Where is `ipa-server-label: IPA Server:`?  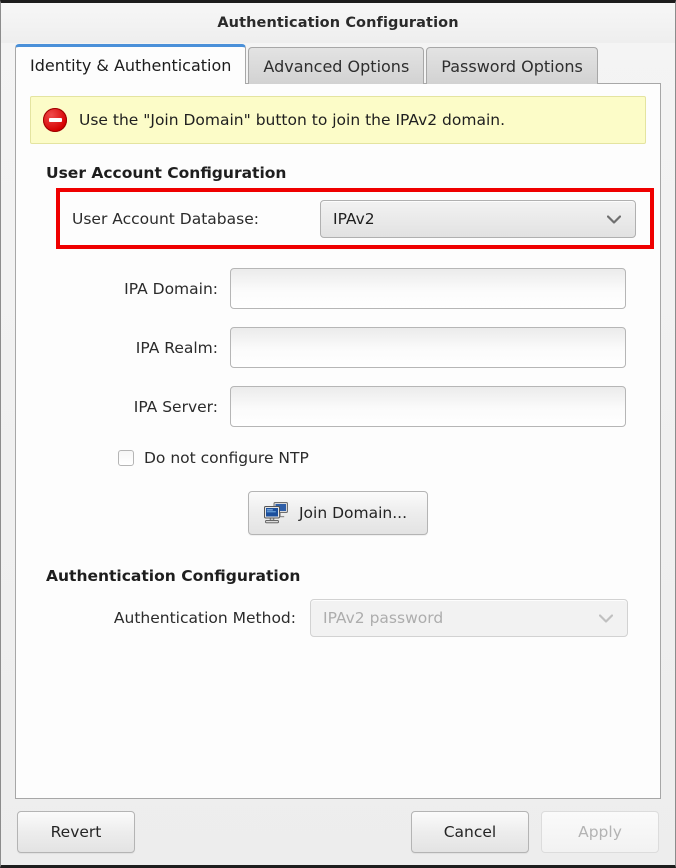 ipa-server-label: IPA Server: is located at coordinates (175, 406).